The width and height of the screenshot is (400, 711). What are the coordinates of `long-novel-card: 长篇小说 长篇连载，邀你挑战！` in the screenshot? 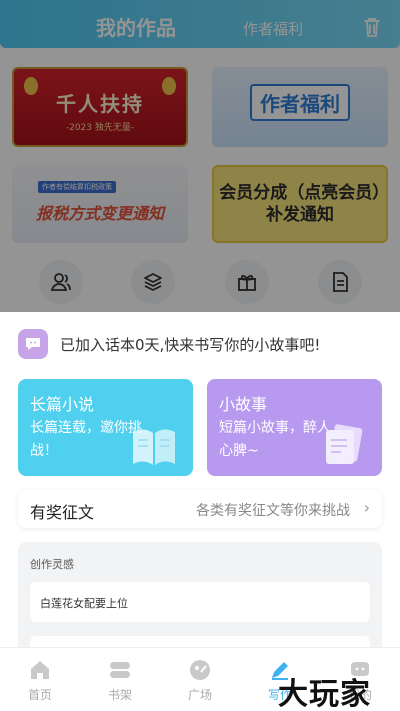 It's located at (105, 427).